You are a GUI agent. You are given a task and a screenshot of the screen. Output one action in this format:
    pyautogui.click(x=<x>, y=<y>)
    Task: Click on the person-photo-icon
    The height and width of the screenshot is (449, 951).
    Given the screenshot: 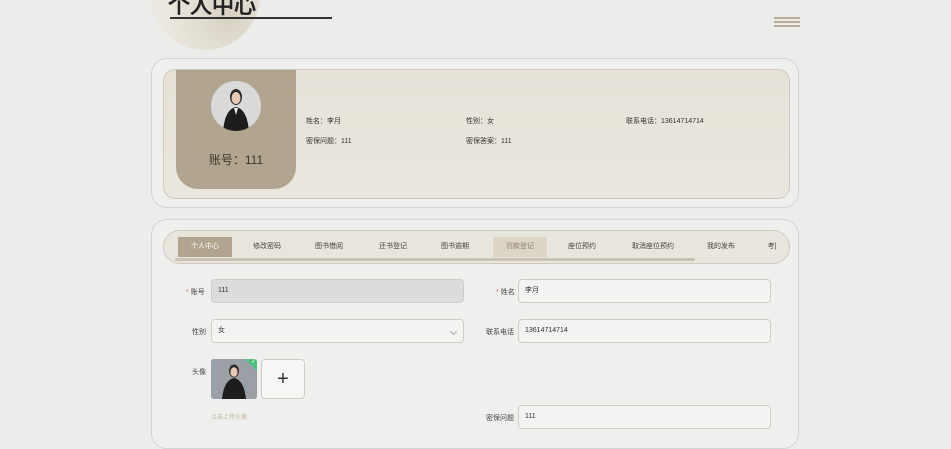 What is the action you would take?
    pyautogui.click(x=236, y=106)
    